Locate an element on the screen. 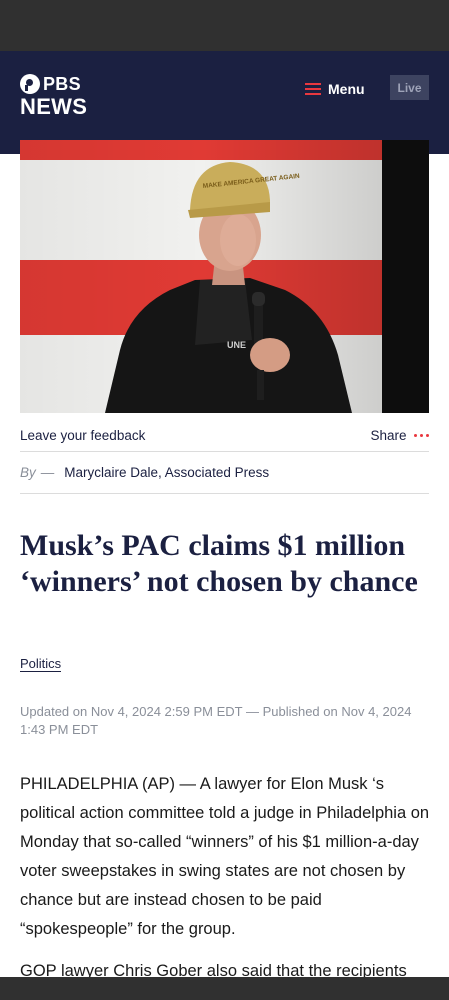 This screenshot has width=449, height=1000. menu-label: Menu is located at coordinates (346, 89).